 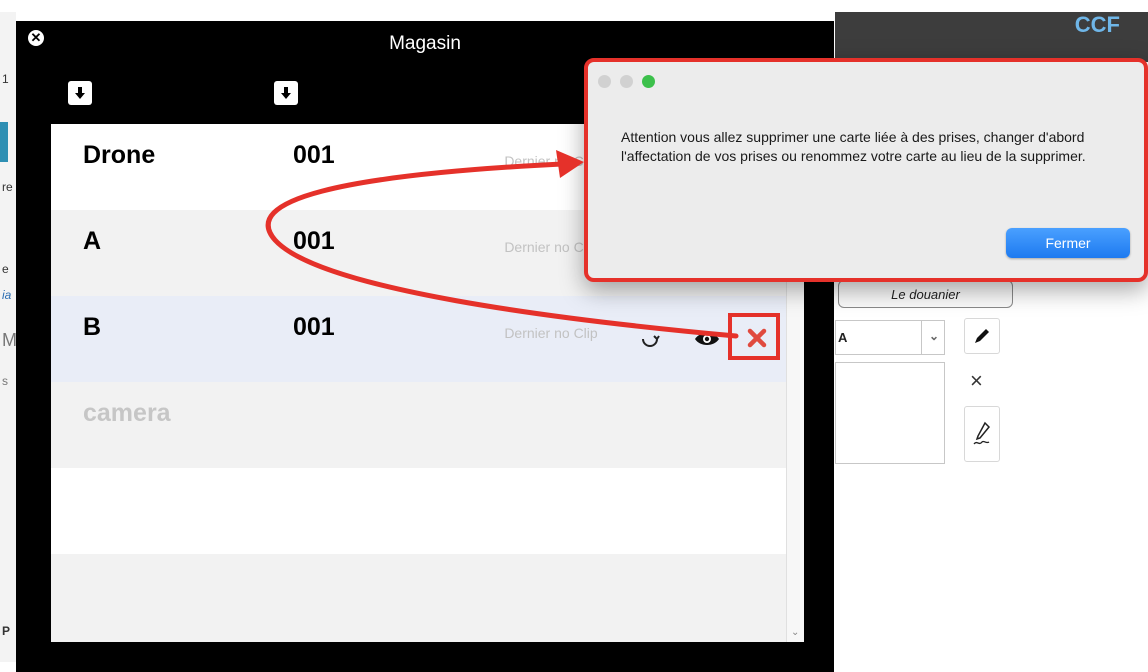 I want to click on list-item: camera, so click(x=418, y=425).